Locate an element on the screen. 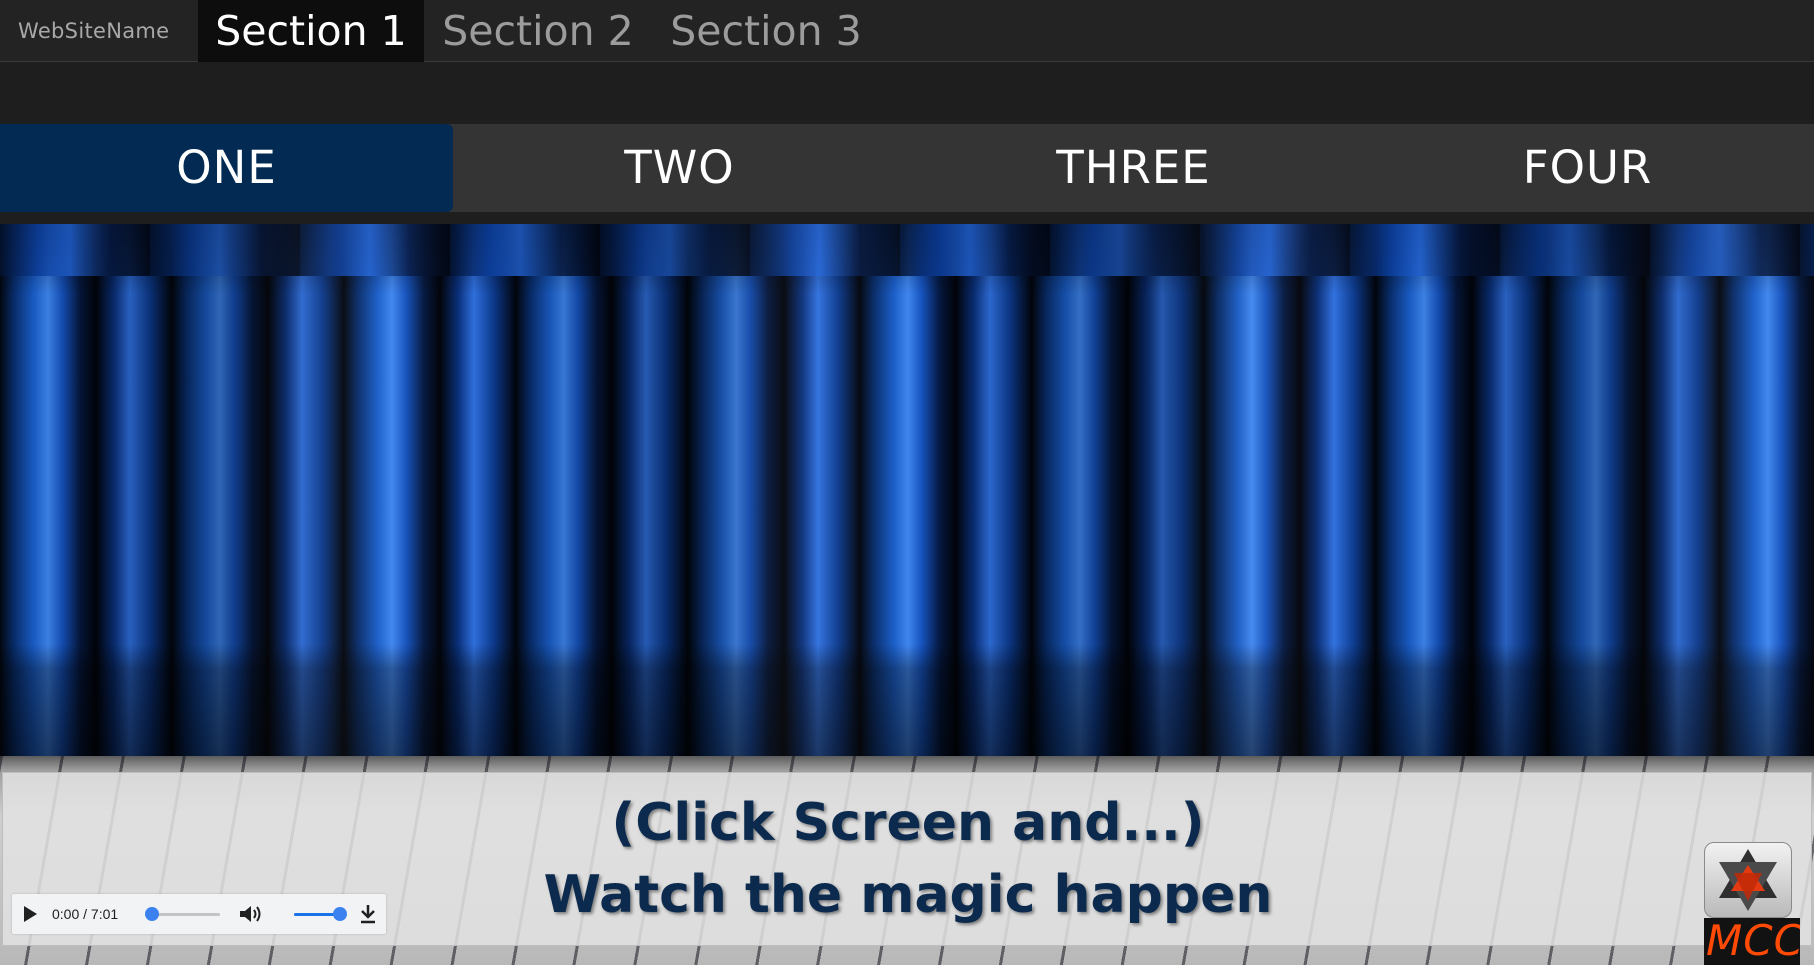 Image resolution: width=1814 pixels, height=965 pixels. audio-player: 0:00 / 7:01 is located at coordinates (199, 914).